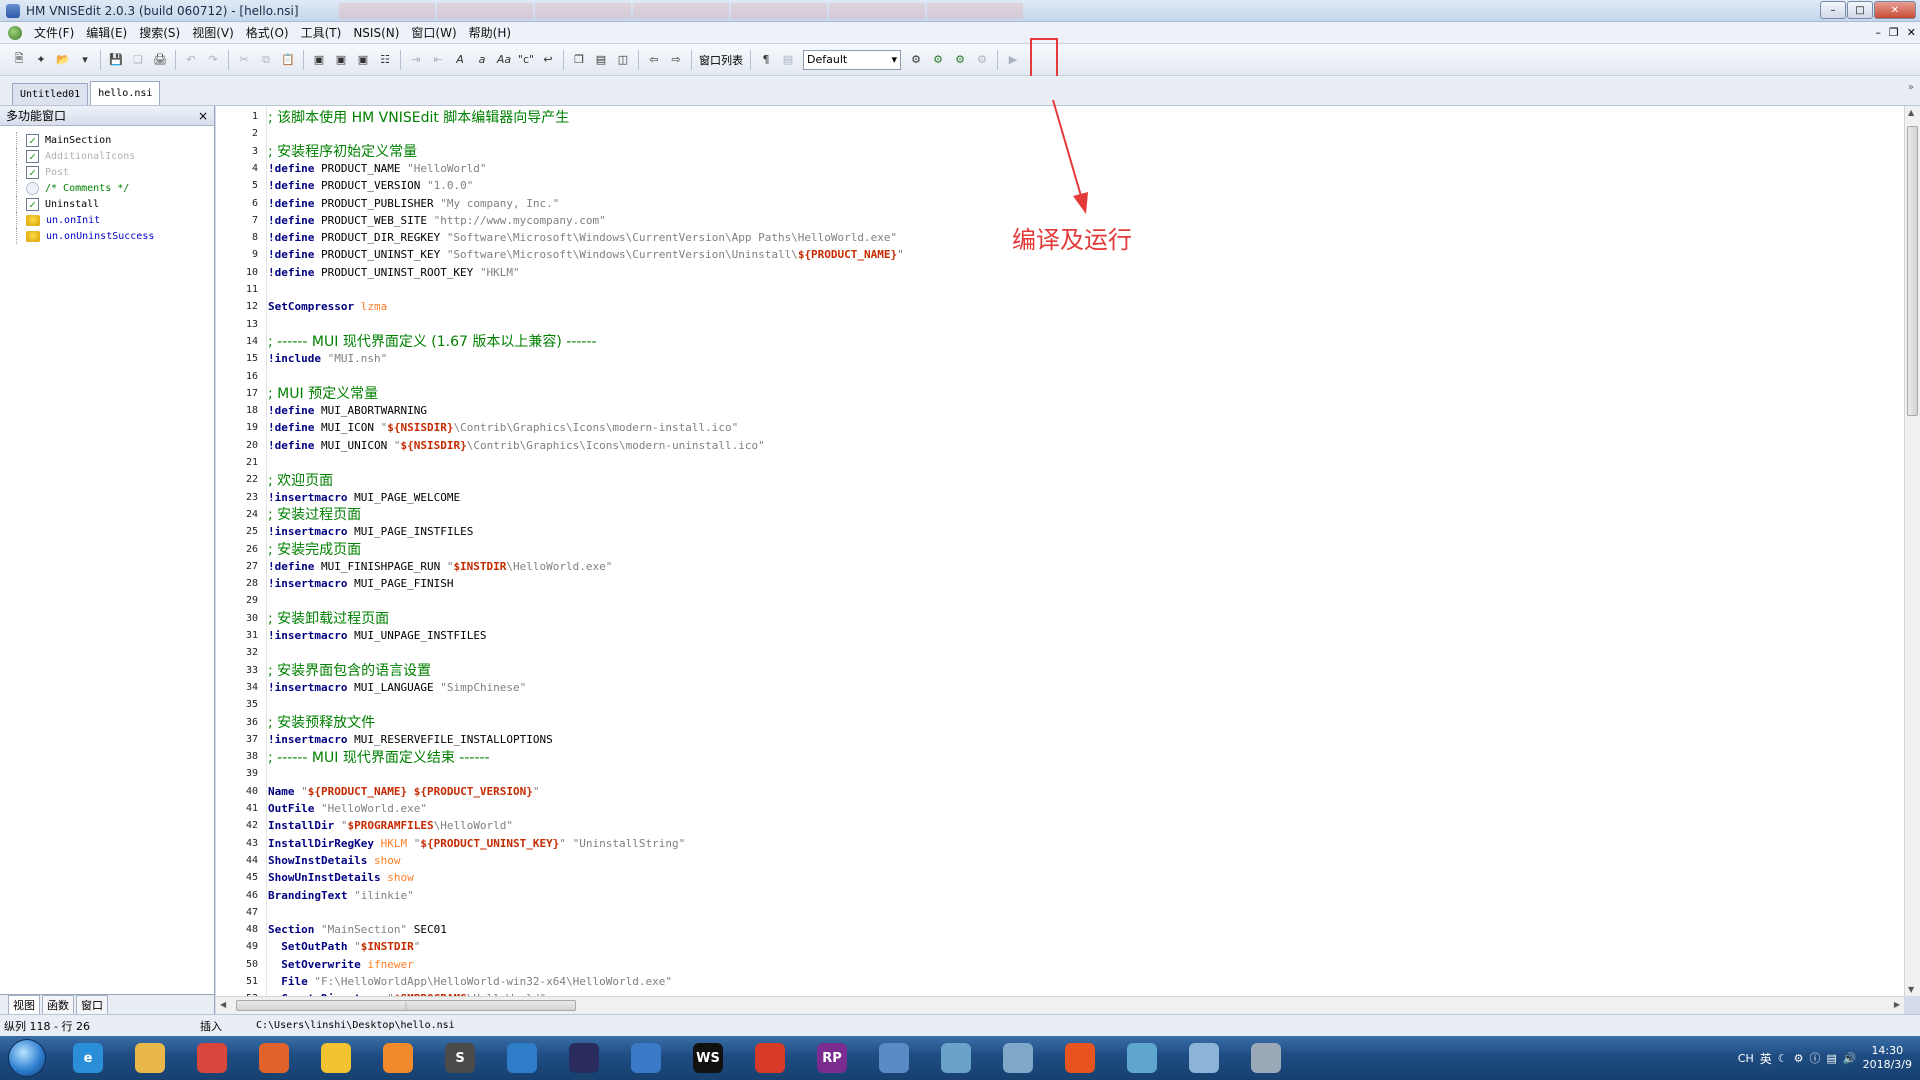 The width and height of the screenshot is (1920, 1080). What do you see at coordinates (416, 60) in the screenshot?
I see `indent-icon: ⇥` at bounding box center [416, 60].